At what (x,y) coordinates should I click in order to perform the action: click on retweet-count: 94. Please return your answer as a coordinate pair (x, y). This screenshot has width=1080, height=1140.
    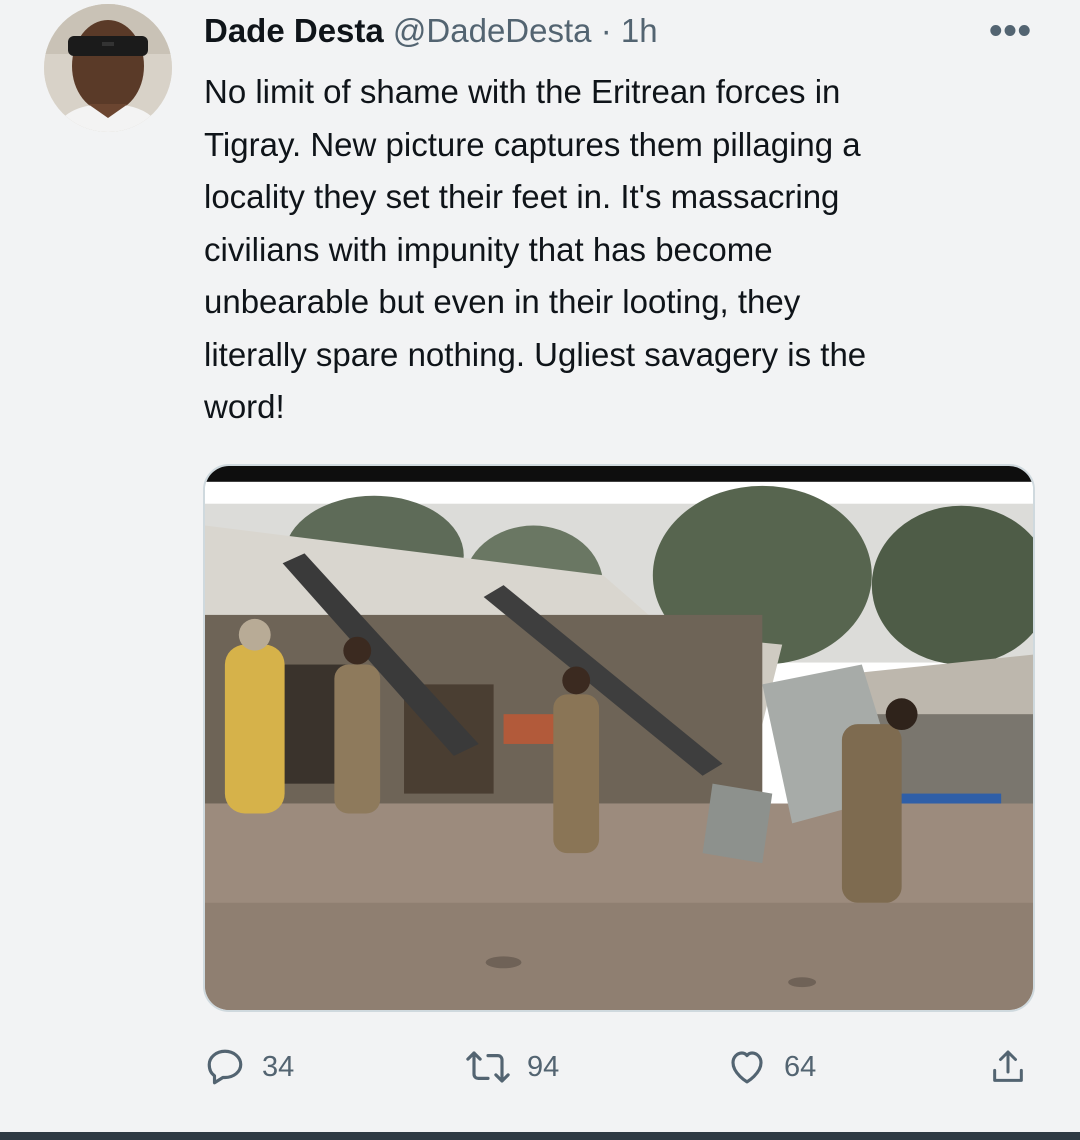
    Looking at the image, I should click on (543, 1066).